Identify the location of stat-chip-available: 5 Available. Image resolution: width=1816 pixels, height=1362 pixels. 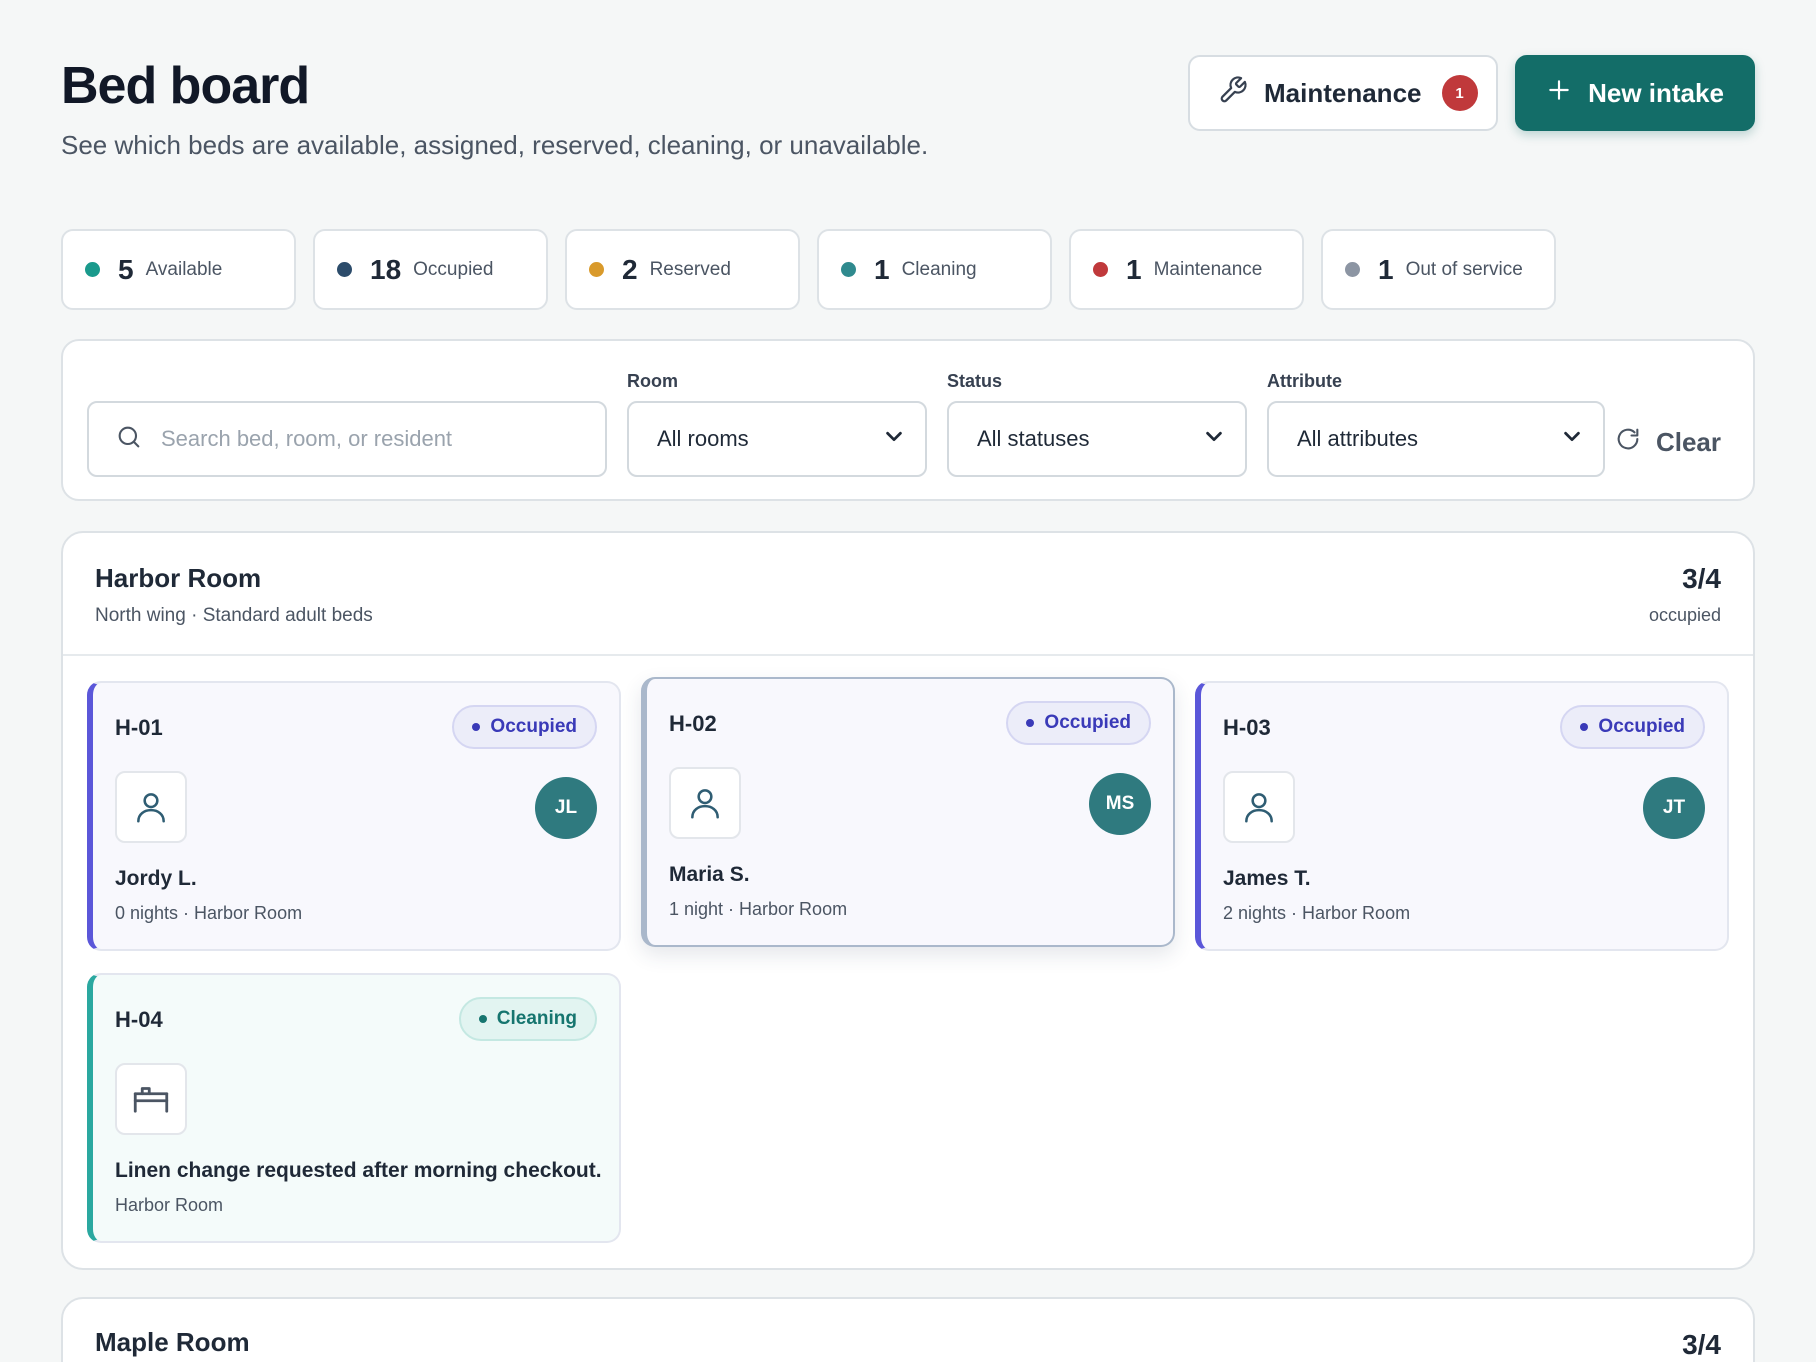
(178, 269).